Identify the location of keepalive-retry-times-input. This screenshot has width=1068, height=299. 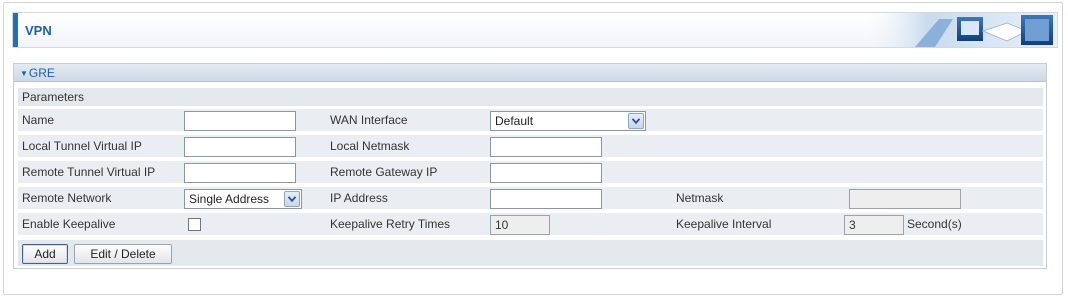
(520, 225).